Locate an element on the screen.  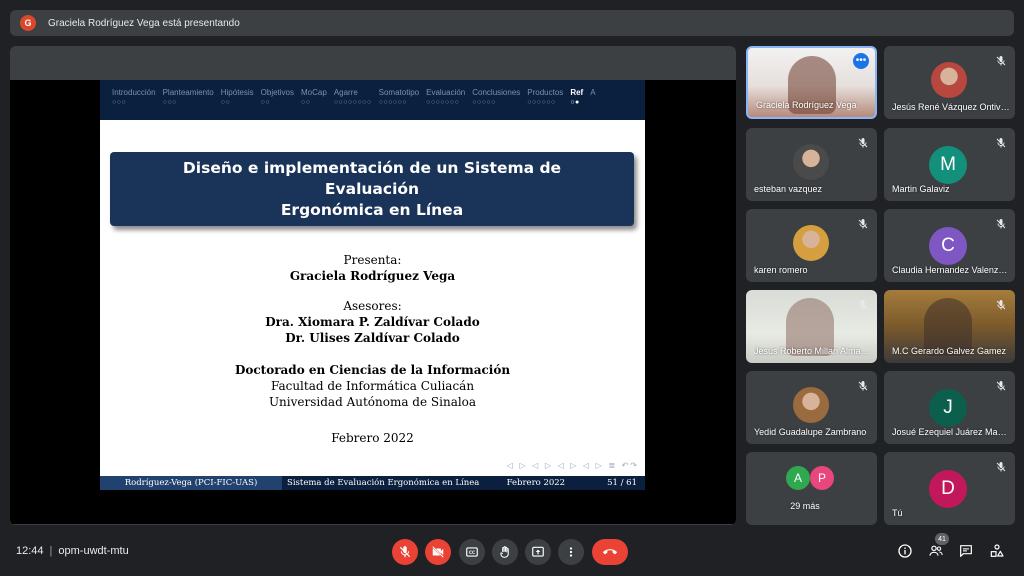
meeting-details-button is located at coordinates (905, 551).